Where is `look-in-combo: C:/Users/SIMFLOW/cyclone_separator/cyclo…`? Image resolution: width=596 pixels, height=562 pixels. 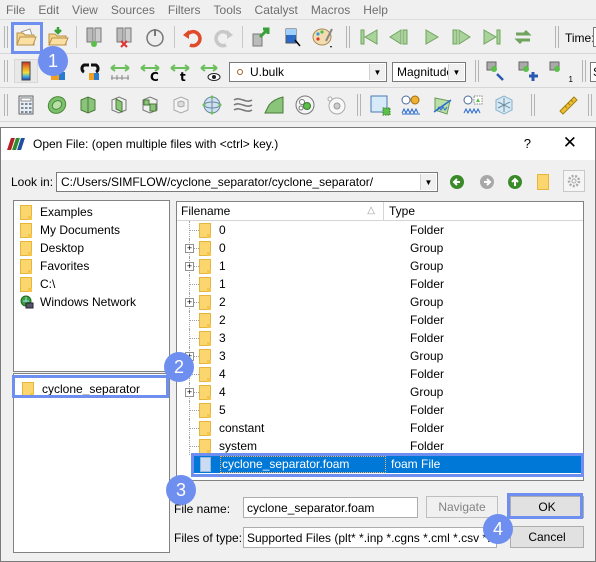
look-in-combo: C:/Users/SIMFLOW/cyclone_separator/cyclo… is located at coordinates (247, 182).